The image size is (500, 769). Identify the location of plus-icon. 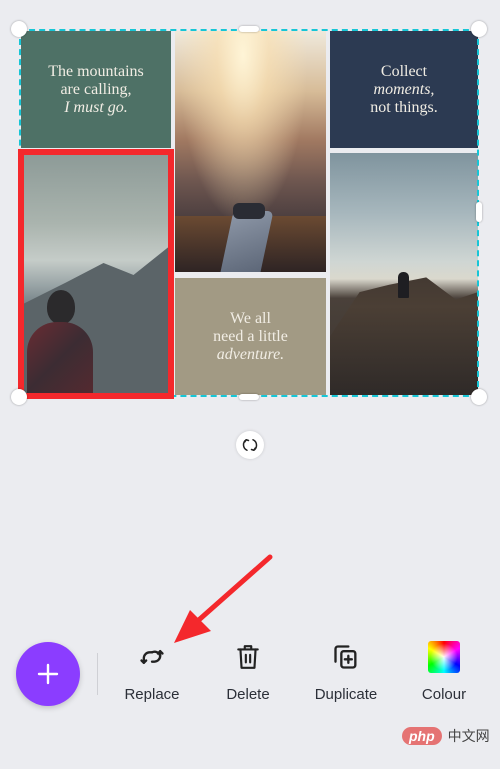
(48, 674).